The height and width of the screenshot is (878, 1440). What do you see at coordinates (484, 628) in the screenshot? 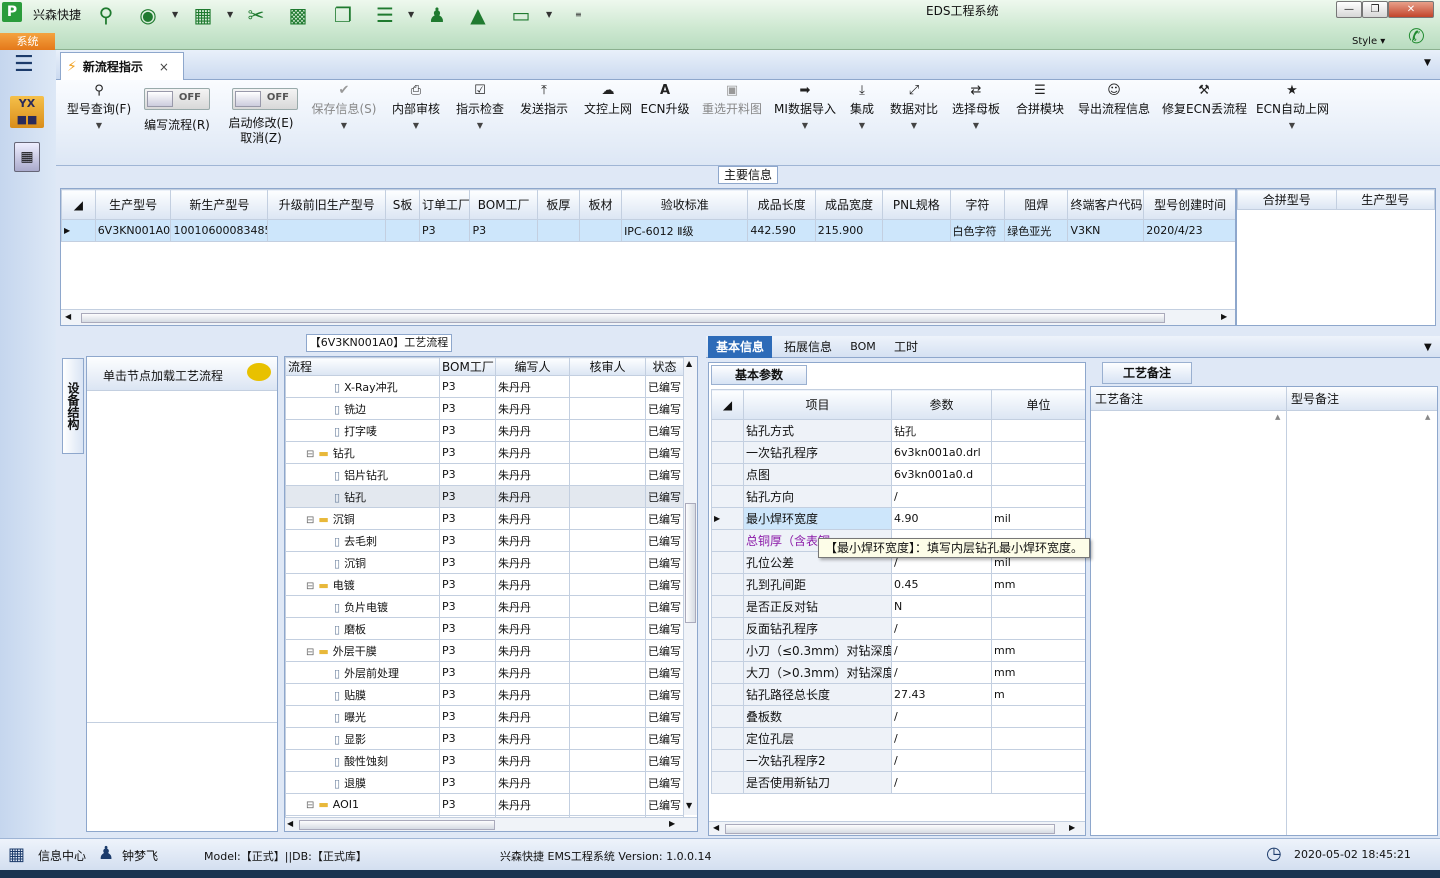
I see `process-tree-row: ▯ 磨板 P3 朱丹丹 已编写` at bounding box center [484, 628].